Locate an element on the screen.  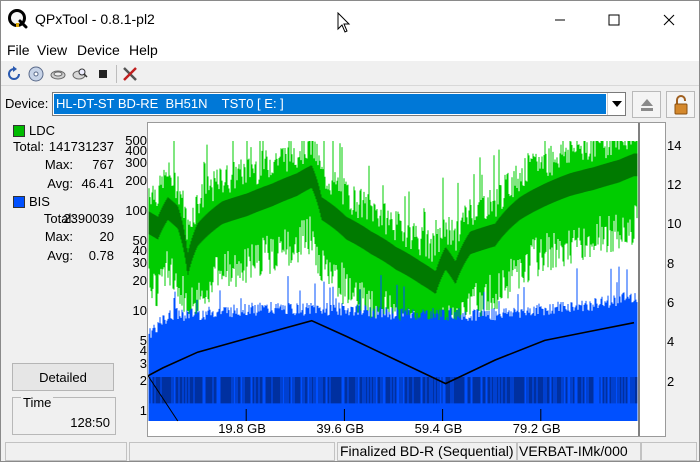
status-media-id: VERBAT-IMk/000 is located at coordinates (579, 451).